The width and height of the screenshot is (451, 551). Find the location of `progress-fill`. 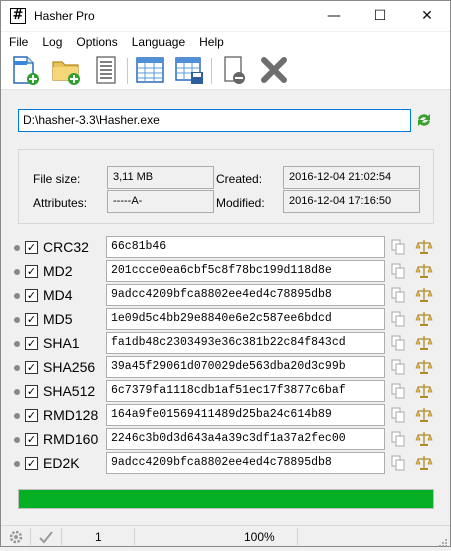

progress-fill is located at coordinates (226, 499).